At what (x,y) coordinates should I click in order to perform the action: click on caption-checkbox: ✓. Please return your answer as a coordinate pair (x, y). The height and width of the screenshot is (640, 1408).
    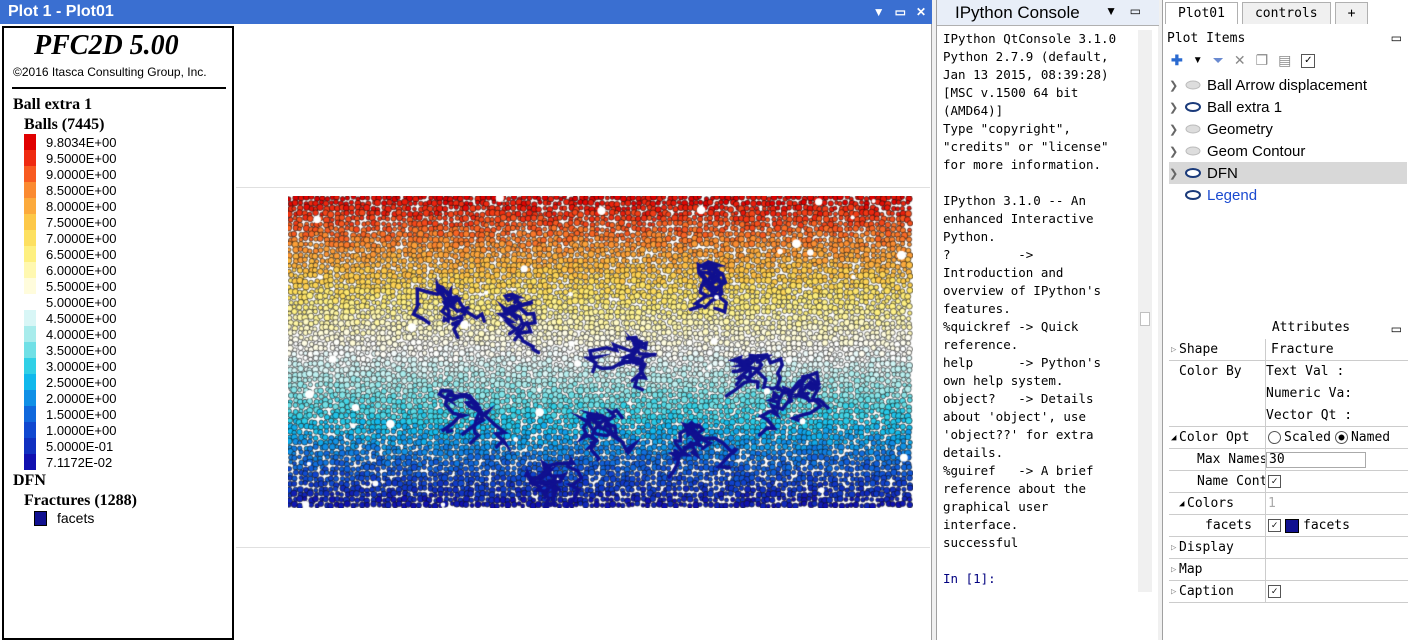
    Looking at the image, I should click on (1274, 591).